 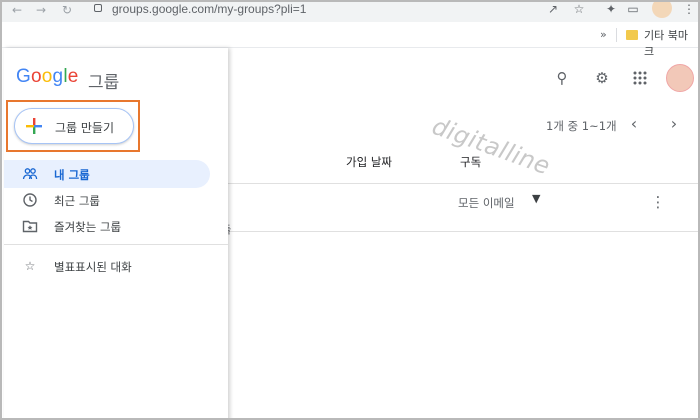 What do you see at coordinates (350, 40) in the screenshot?
I see `bookmarks-bar: » 기타 북마크` at bounding box center [350, 40].